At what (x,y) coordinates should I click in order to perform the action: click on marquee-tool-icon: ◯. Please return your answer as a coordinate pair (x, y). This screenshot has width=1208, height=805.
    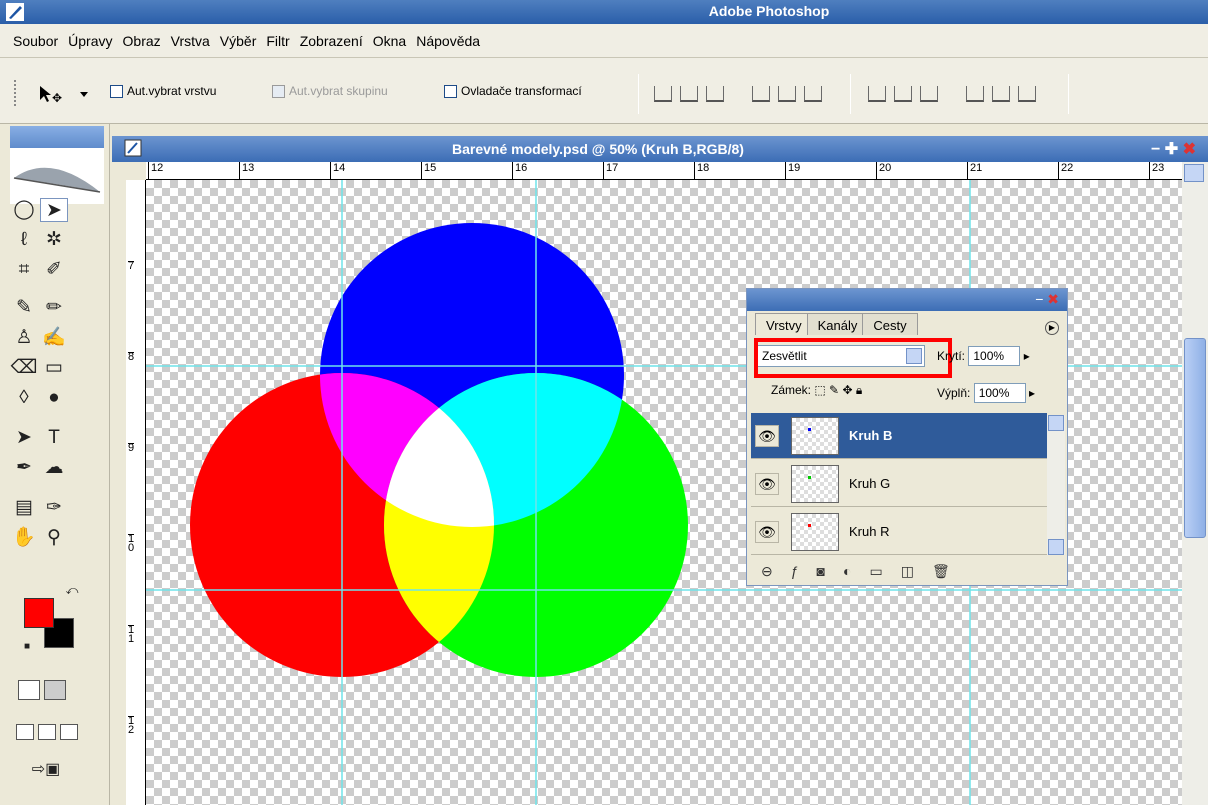
    Looking at the image, I should click on (24, 210).